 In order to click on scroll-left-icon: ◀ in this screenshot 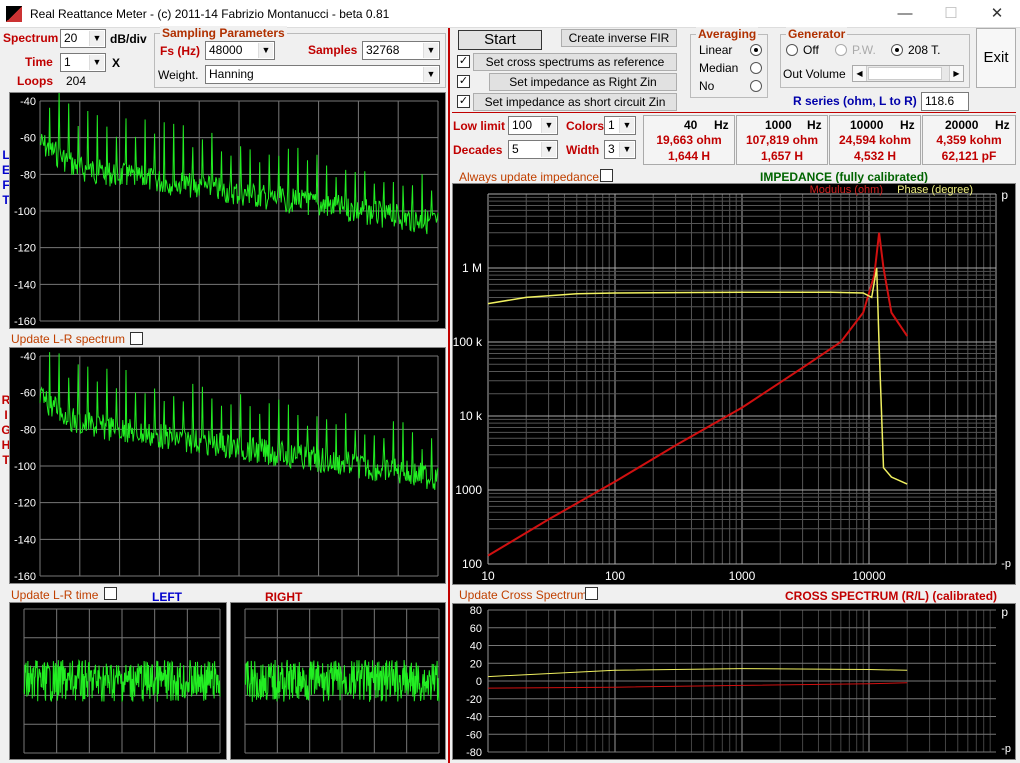, I will do `click(860, 73)`.